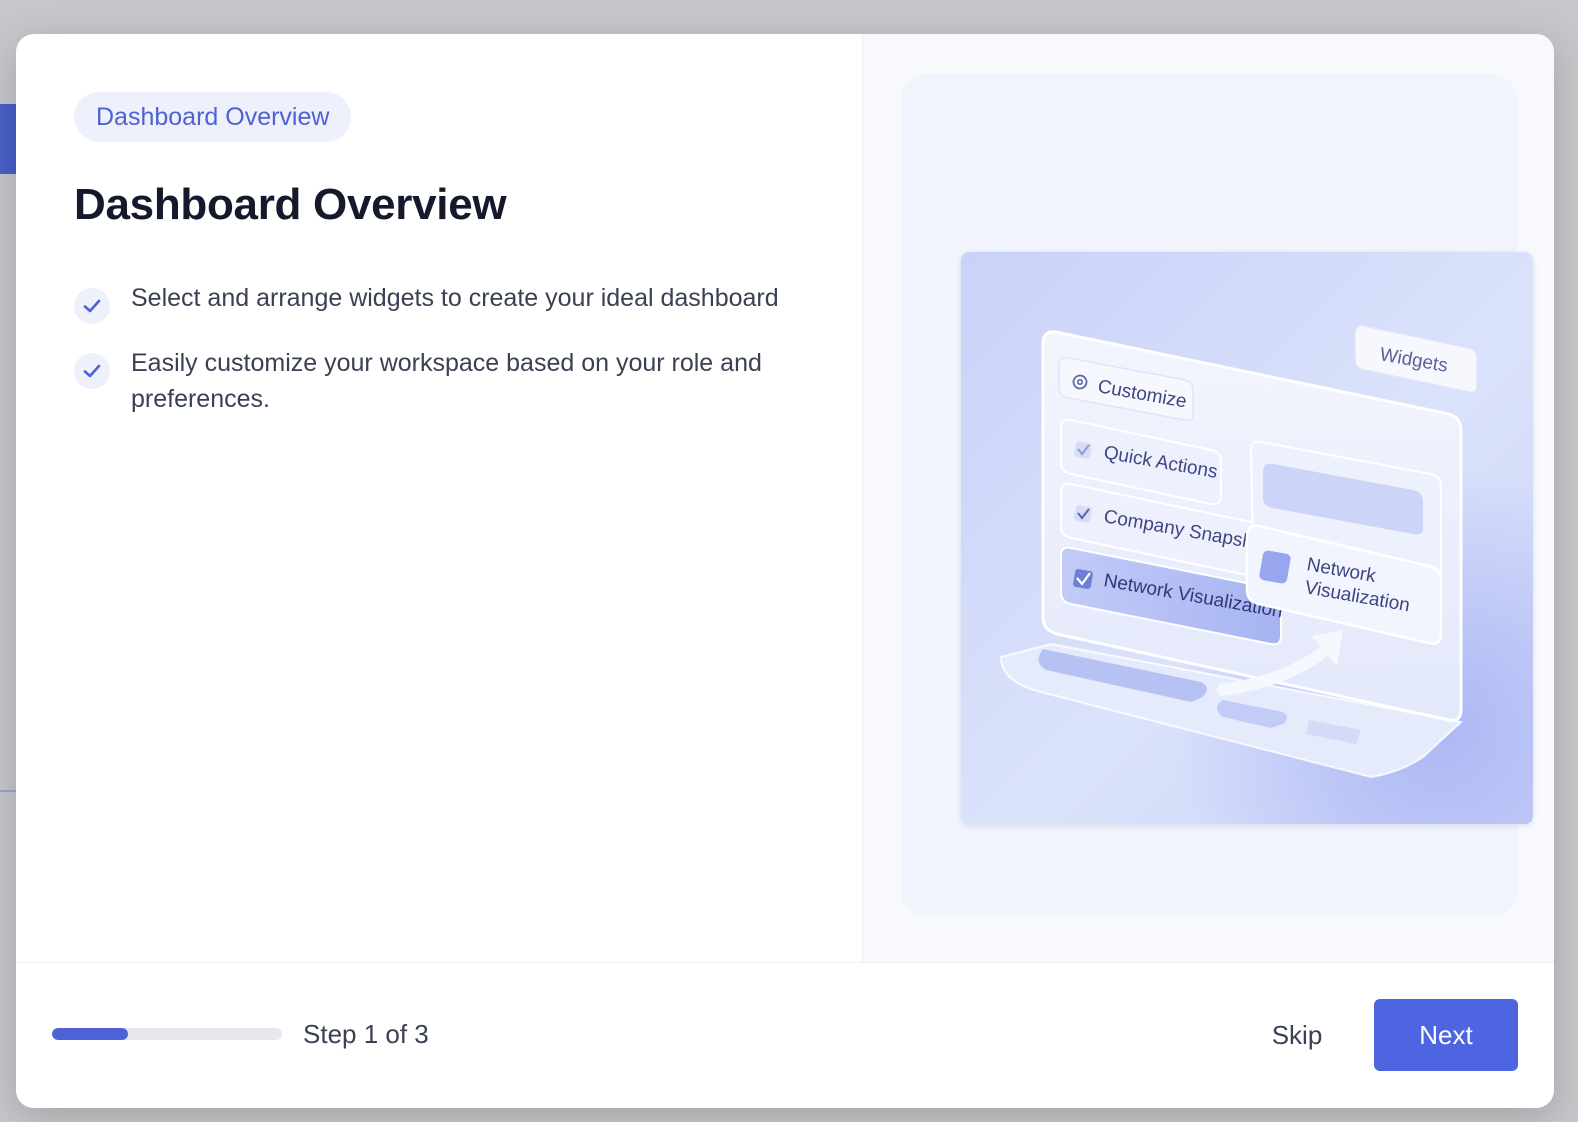 Image resolution: width=1578 pixels, height=1122 pixels. I want to click on progress-bar, so click(167, 1034).